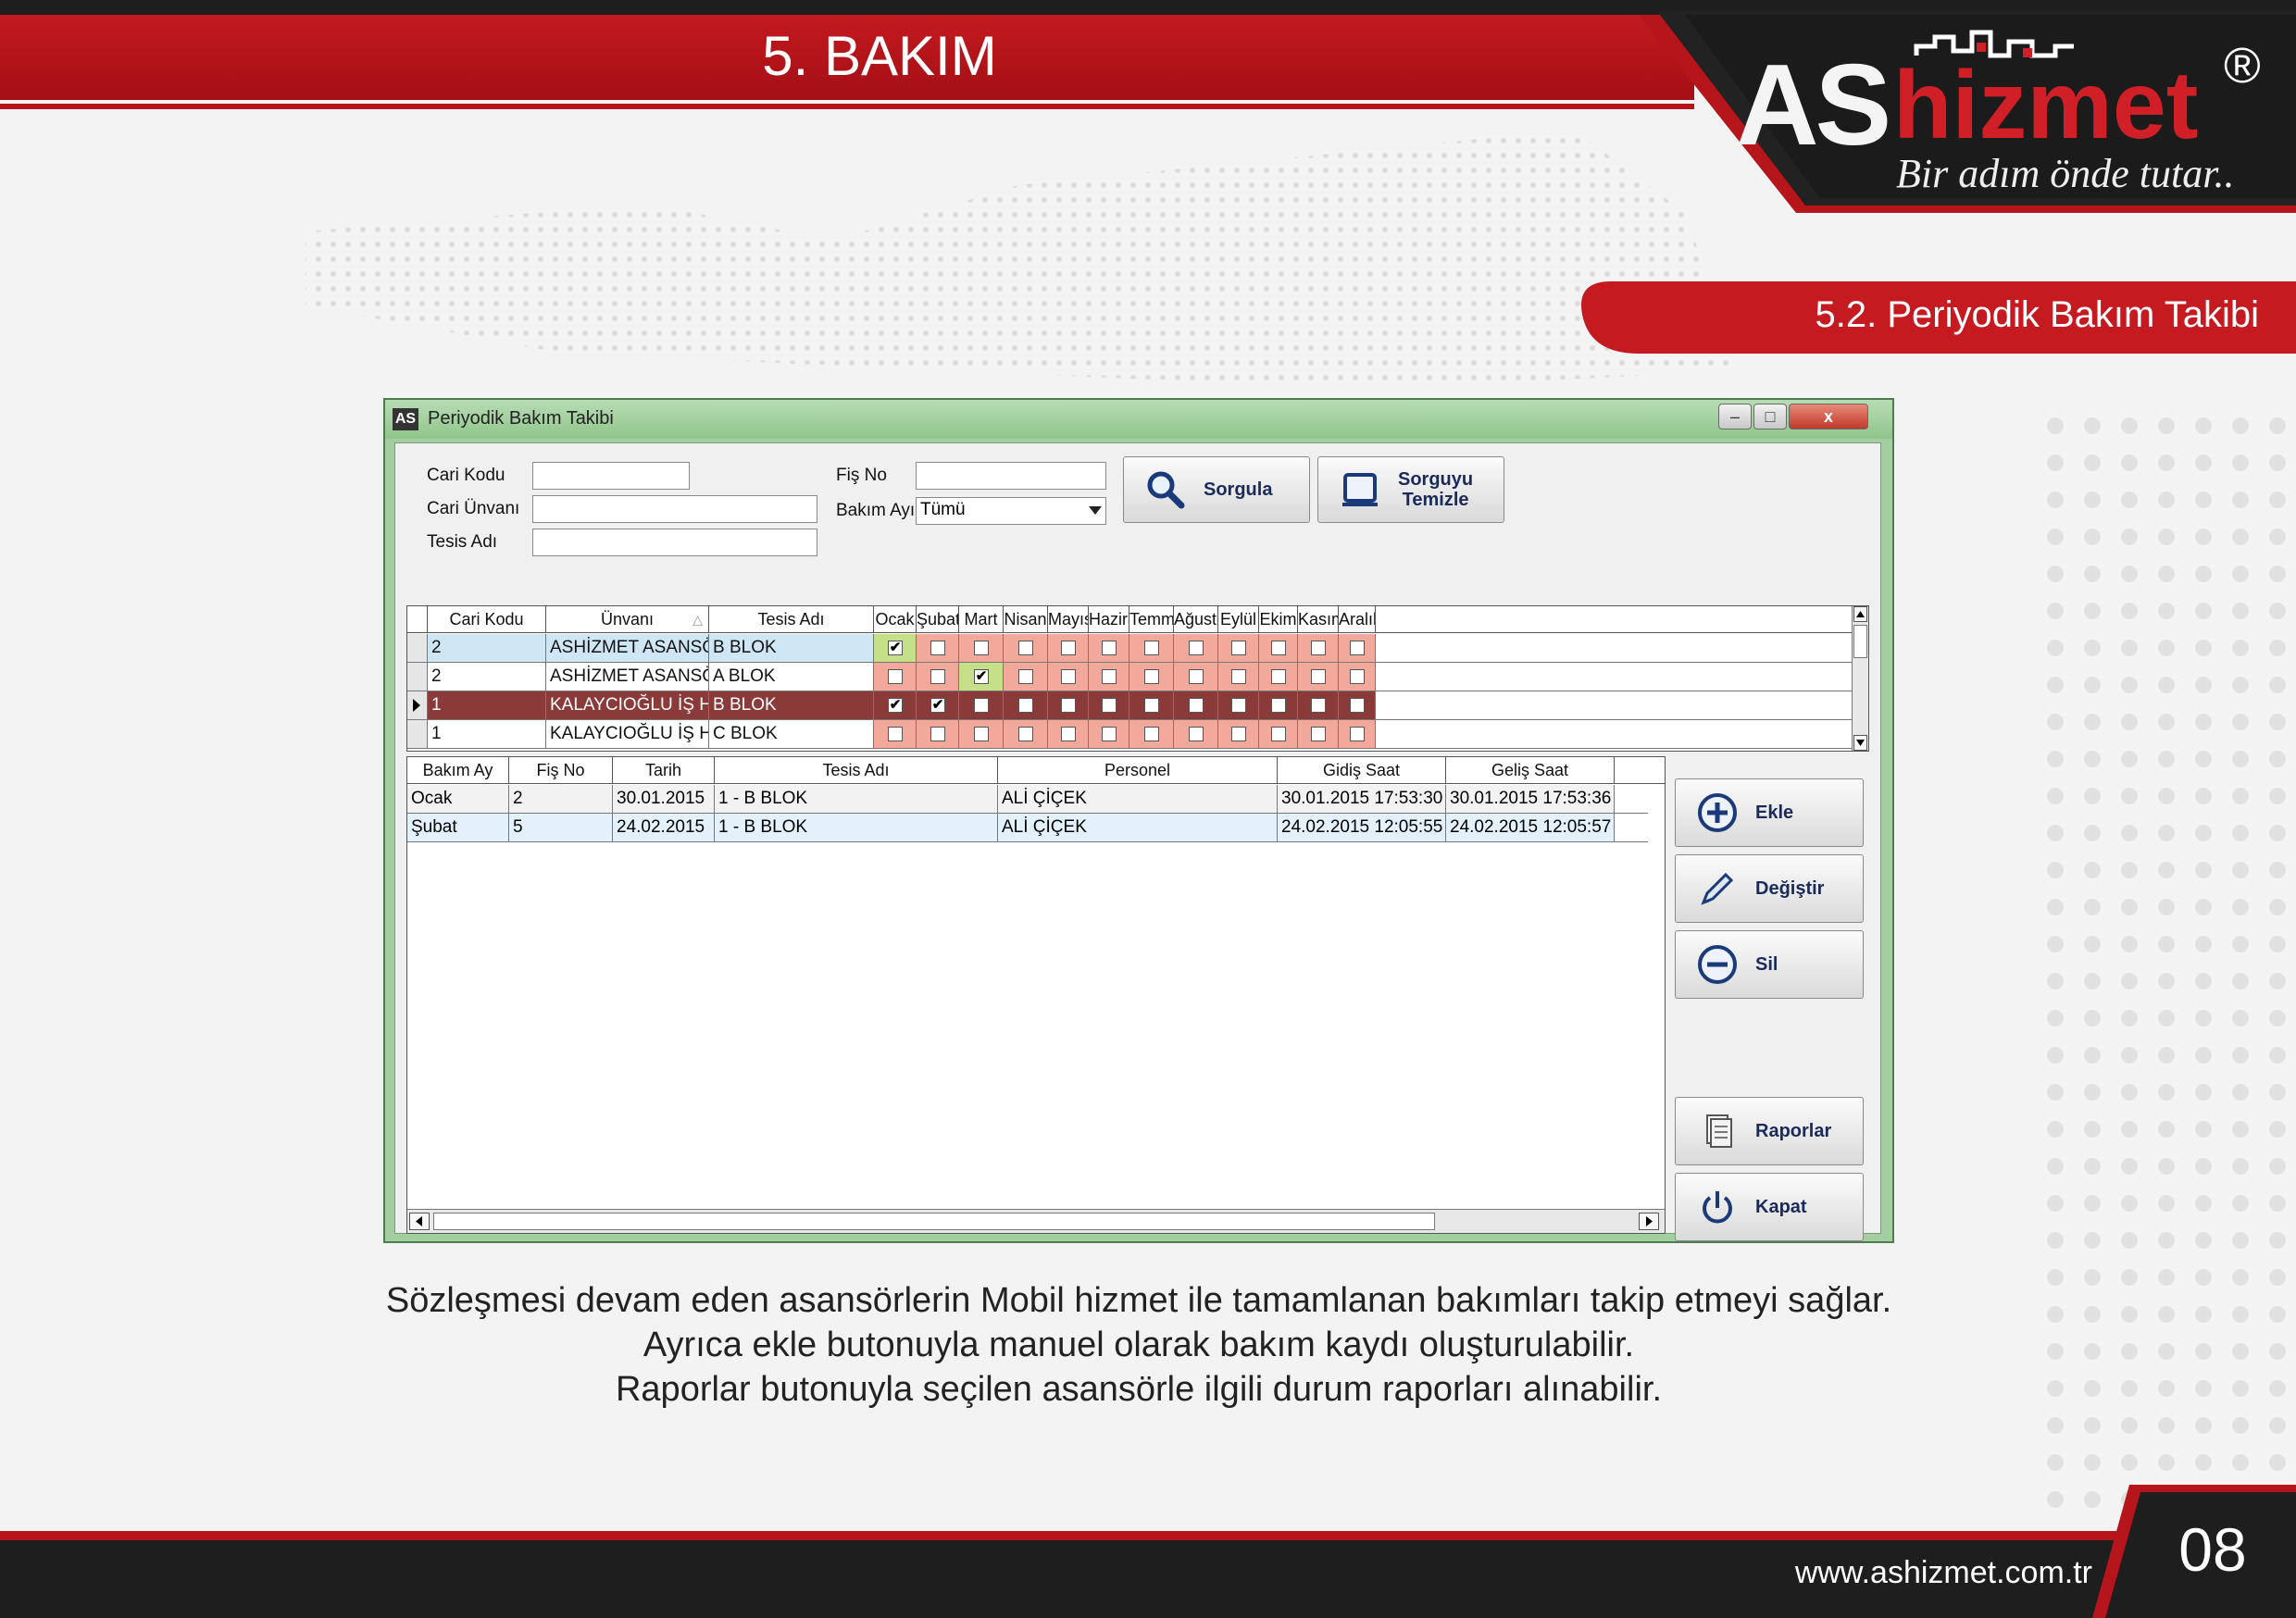 The width and height of the screenshot is (2296, 1618). I want to click on cell-tesis-adi: C BLOK, so click(791, 734).